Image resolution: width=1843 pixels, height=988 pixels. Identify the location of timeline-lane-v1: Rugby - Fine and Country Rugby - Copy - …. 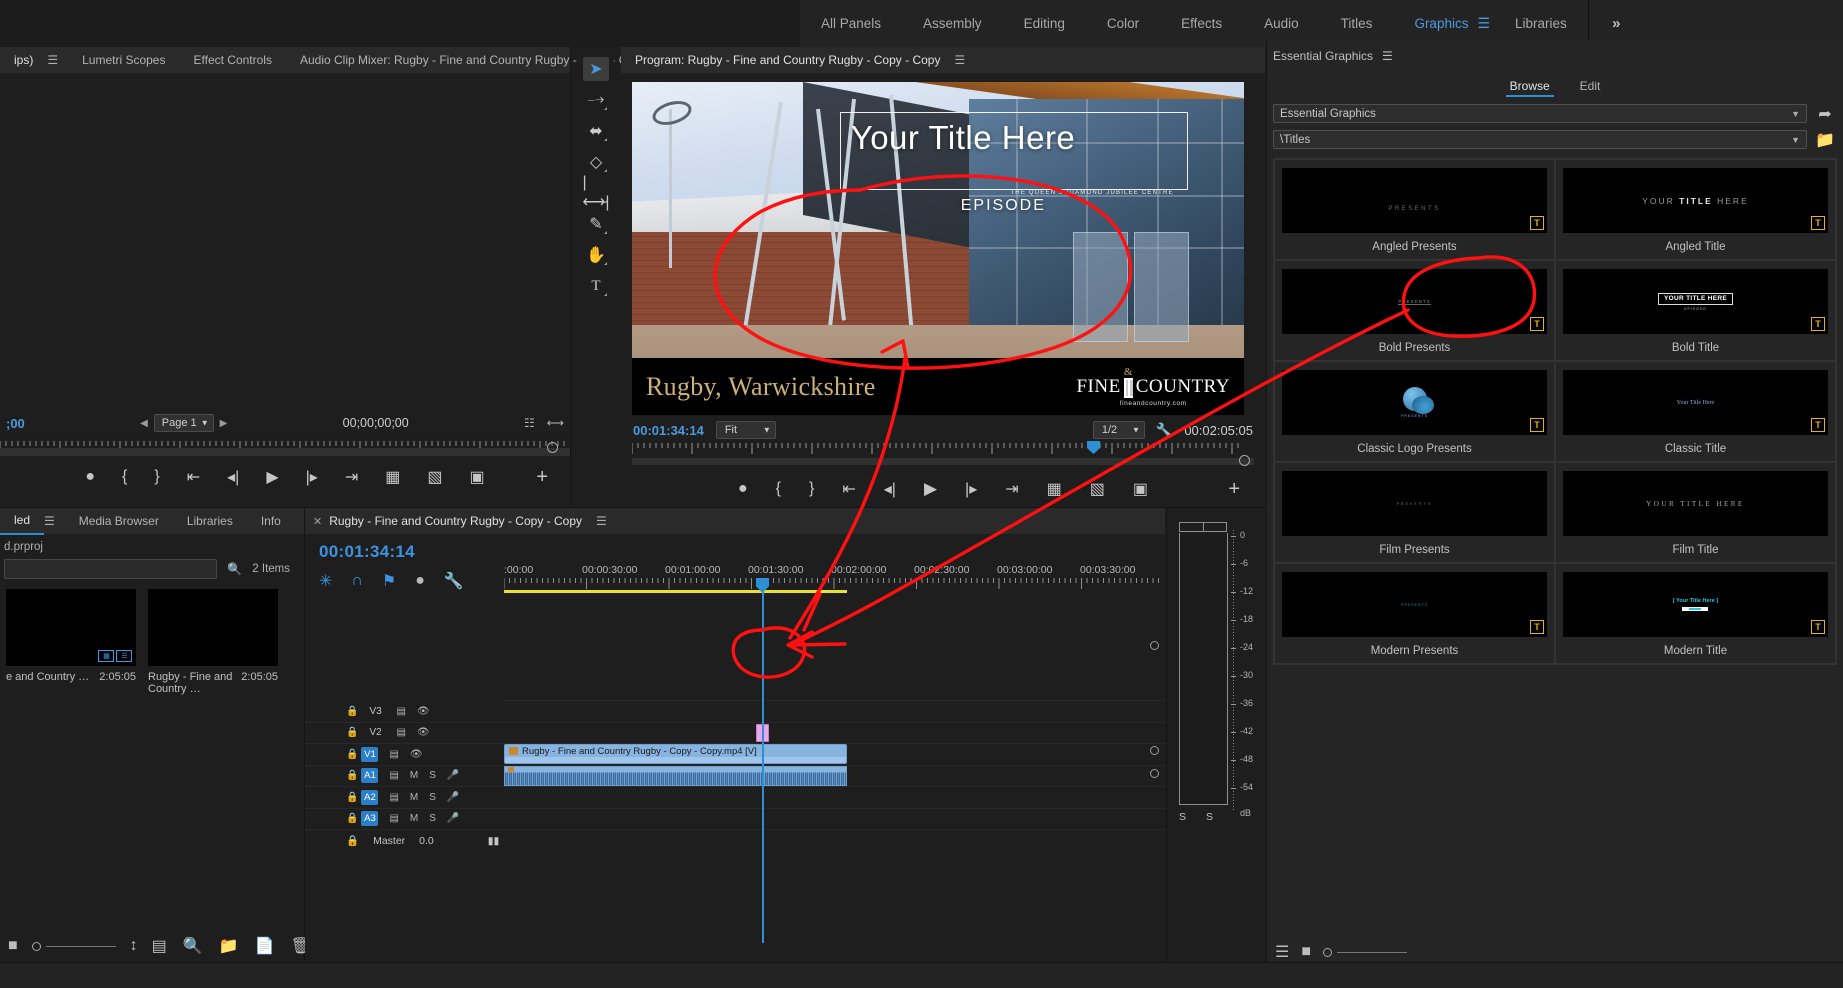
(834, 755).